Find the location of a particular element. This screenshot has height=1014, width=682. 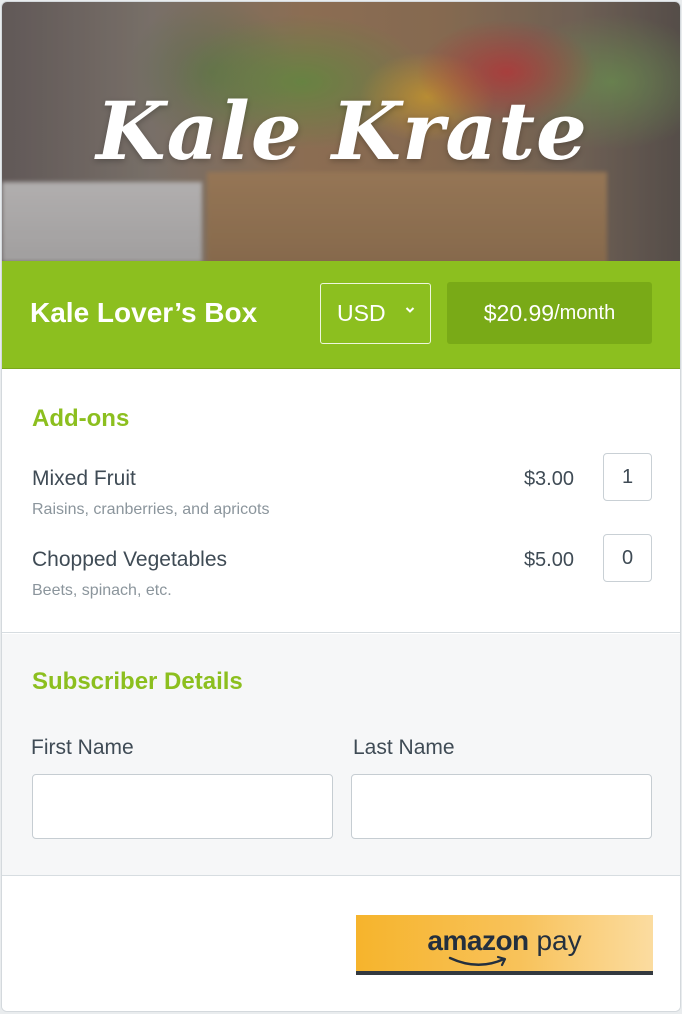

addon-description: Beets, spinach, etc. is located at coordinates (102, 590).